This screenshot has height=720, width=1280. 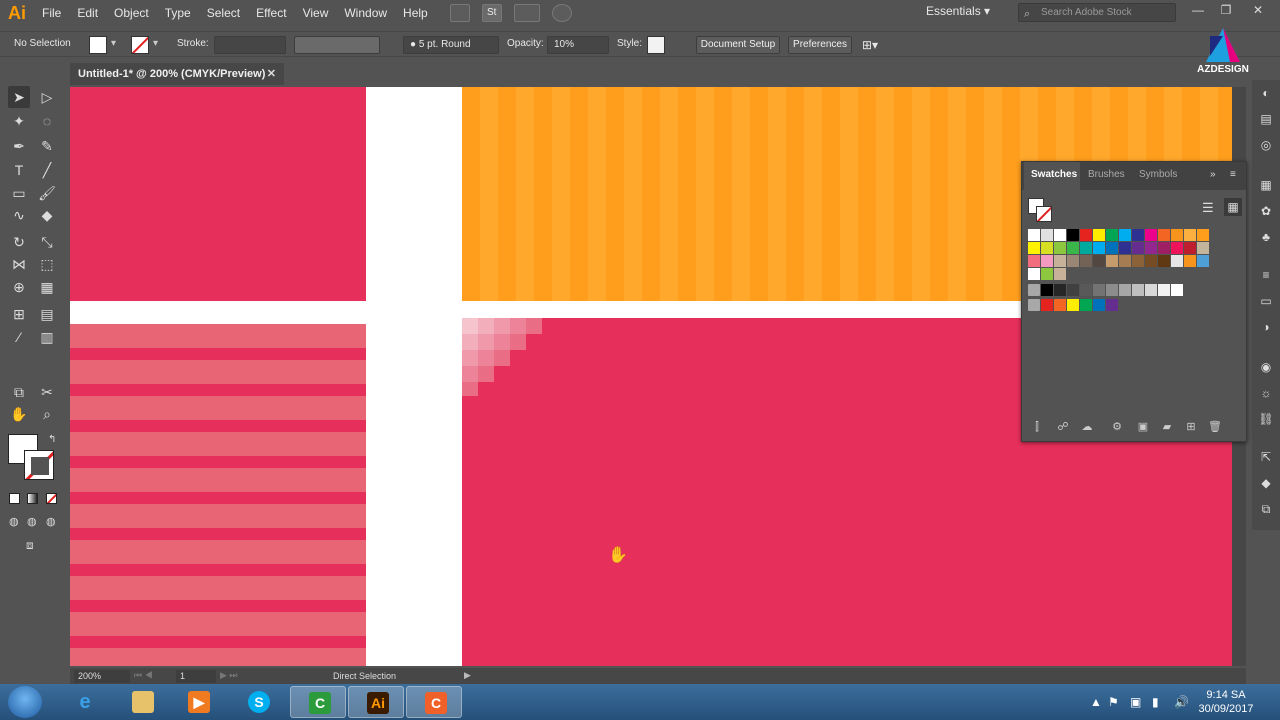 What do you see at coordinates (19, 392) in the screenshot?
I see `artboard-tool-icon: ⧉` at bounding box center [19, 392].